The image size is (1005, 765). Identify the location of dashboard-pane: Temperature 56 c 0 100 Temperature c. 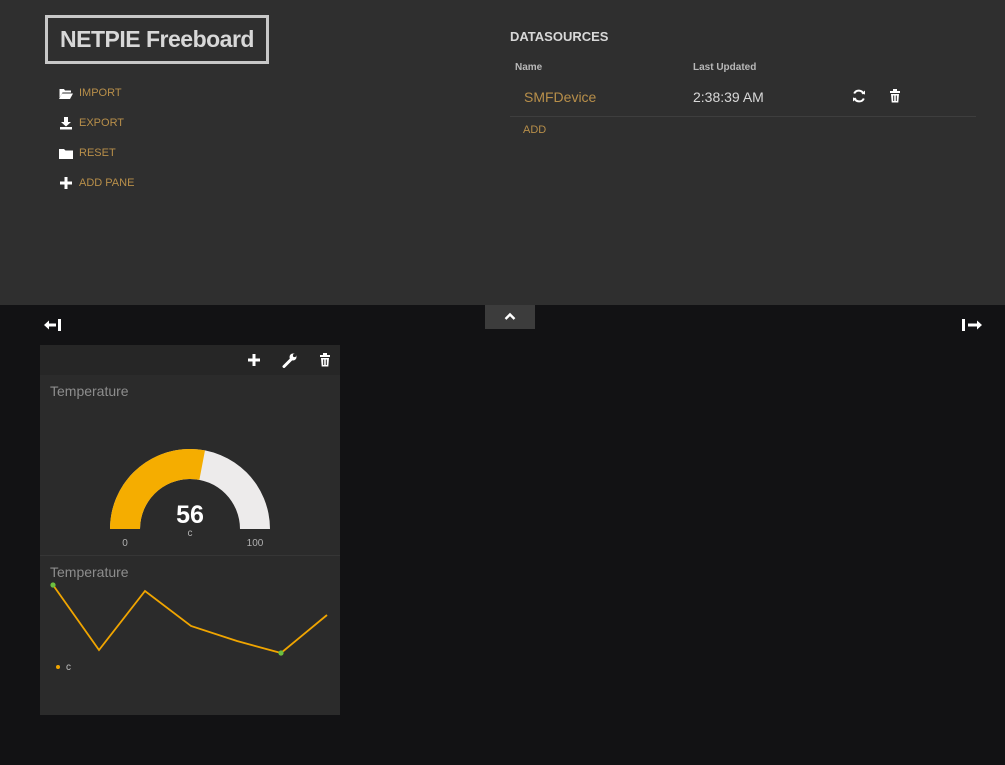
(190, 530).